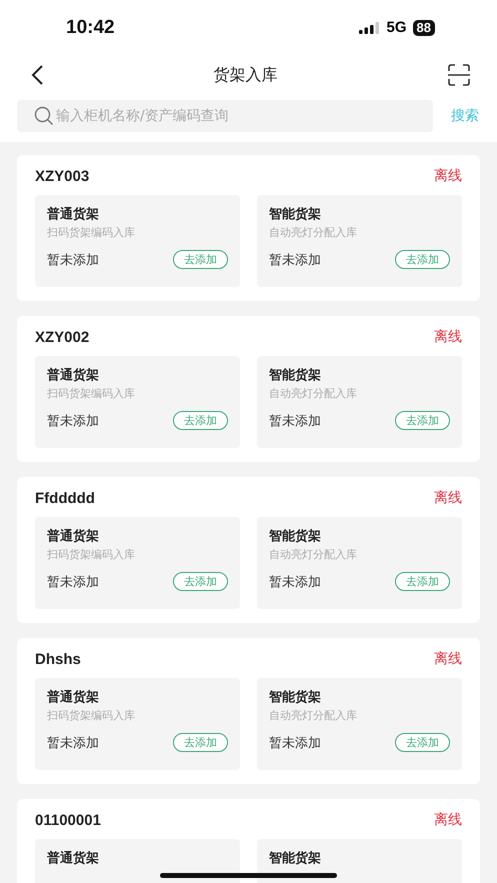 This screenshot has width=497, height=883. I want to click on back-icon, so click(37, 75).